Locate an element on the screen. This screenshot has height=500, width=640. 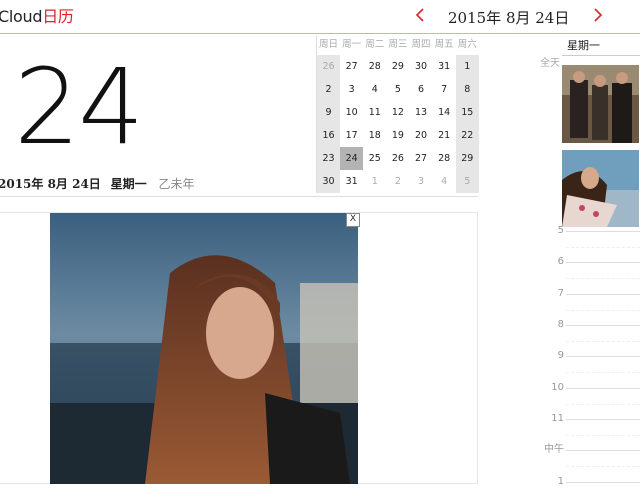
big-day-number: 24 is located at coordinates (79, 107).